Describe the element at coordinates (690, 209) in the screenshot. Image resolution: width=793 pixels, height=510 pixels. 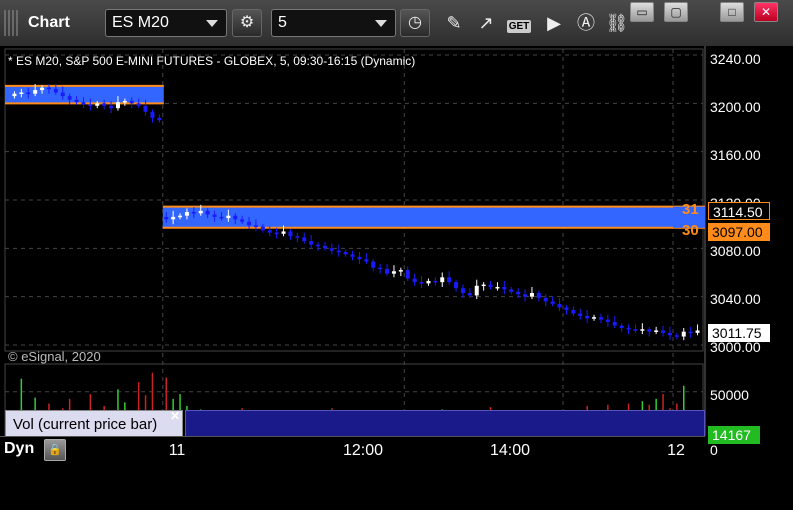
I see `band-high-cut-label: 31` at that location.